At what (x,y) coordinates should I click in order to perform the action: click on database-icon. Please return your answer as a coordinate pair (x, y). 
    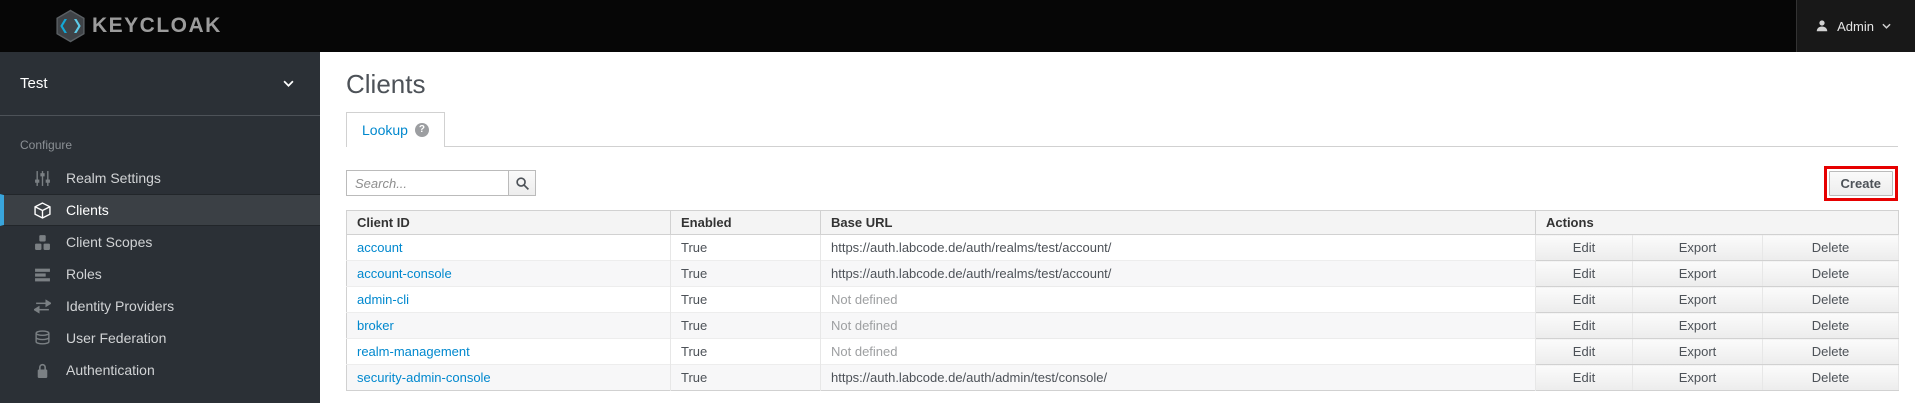
    Looking at the image, I should click on (42, 338).